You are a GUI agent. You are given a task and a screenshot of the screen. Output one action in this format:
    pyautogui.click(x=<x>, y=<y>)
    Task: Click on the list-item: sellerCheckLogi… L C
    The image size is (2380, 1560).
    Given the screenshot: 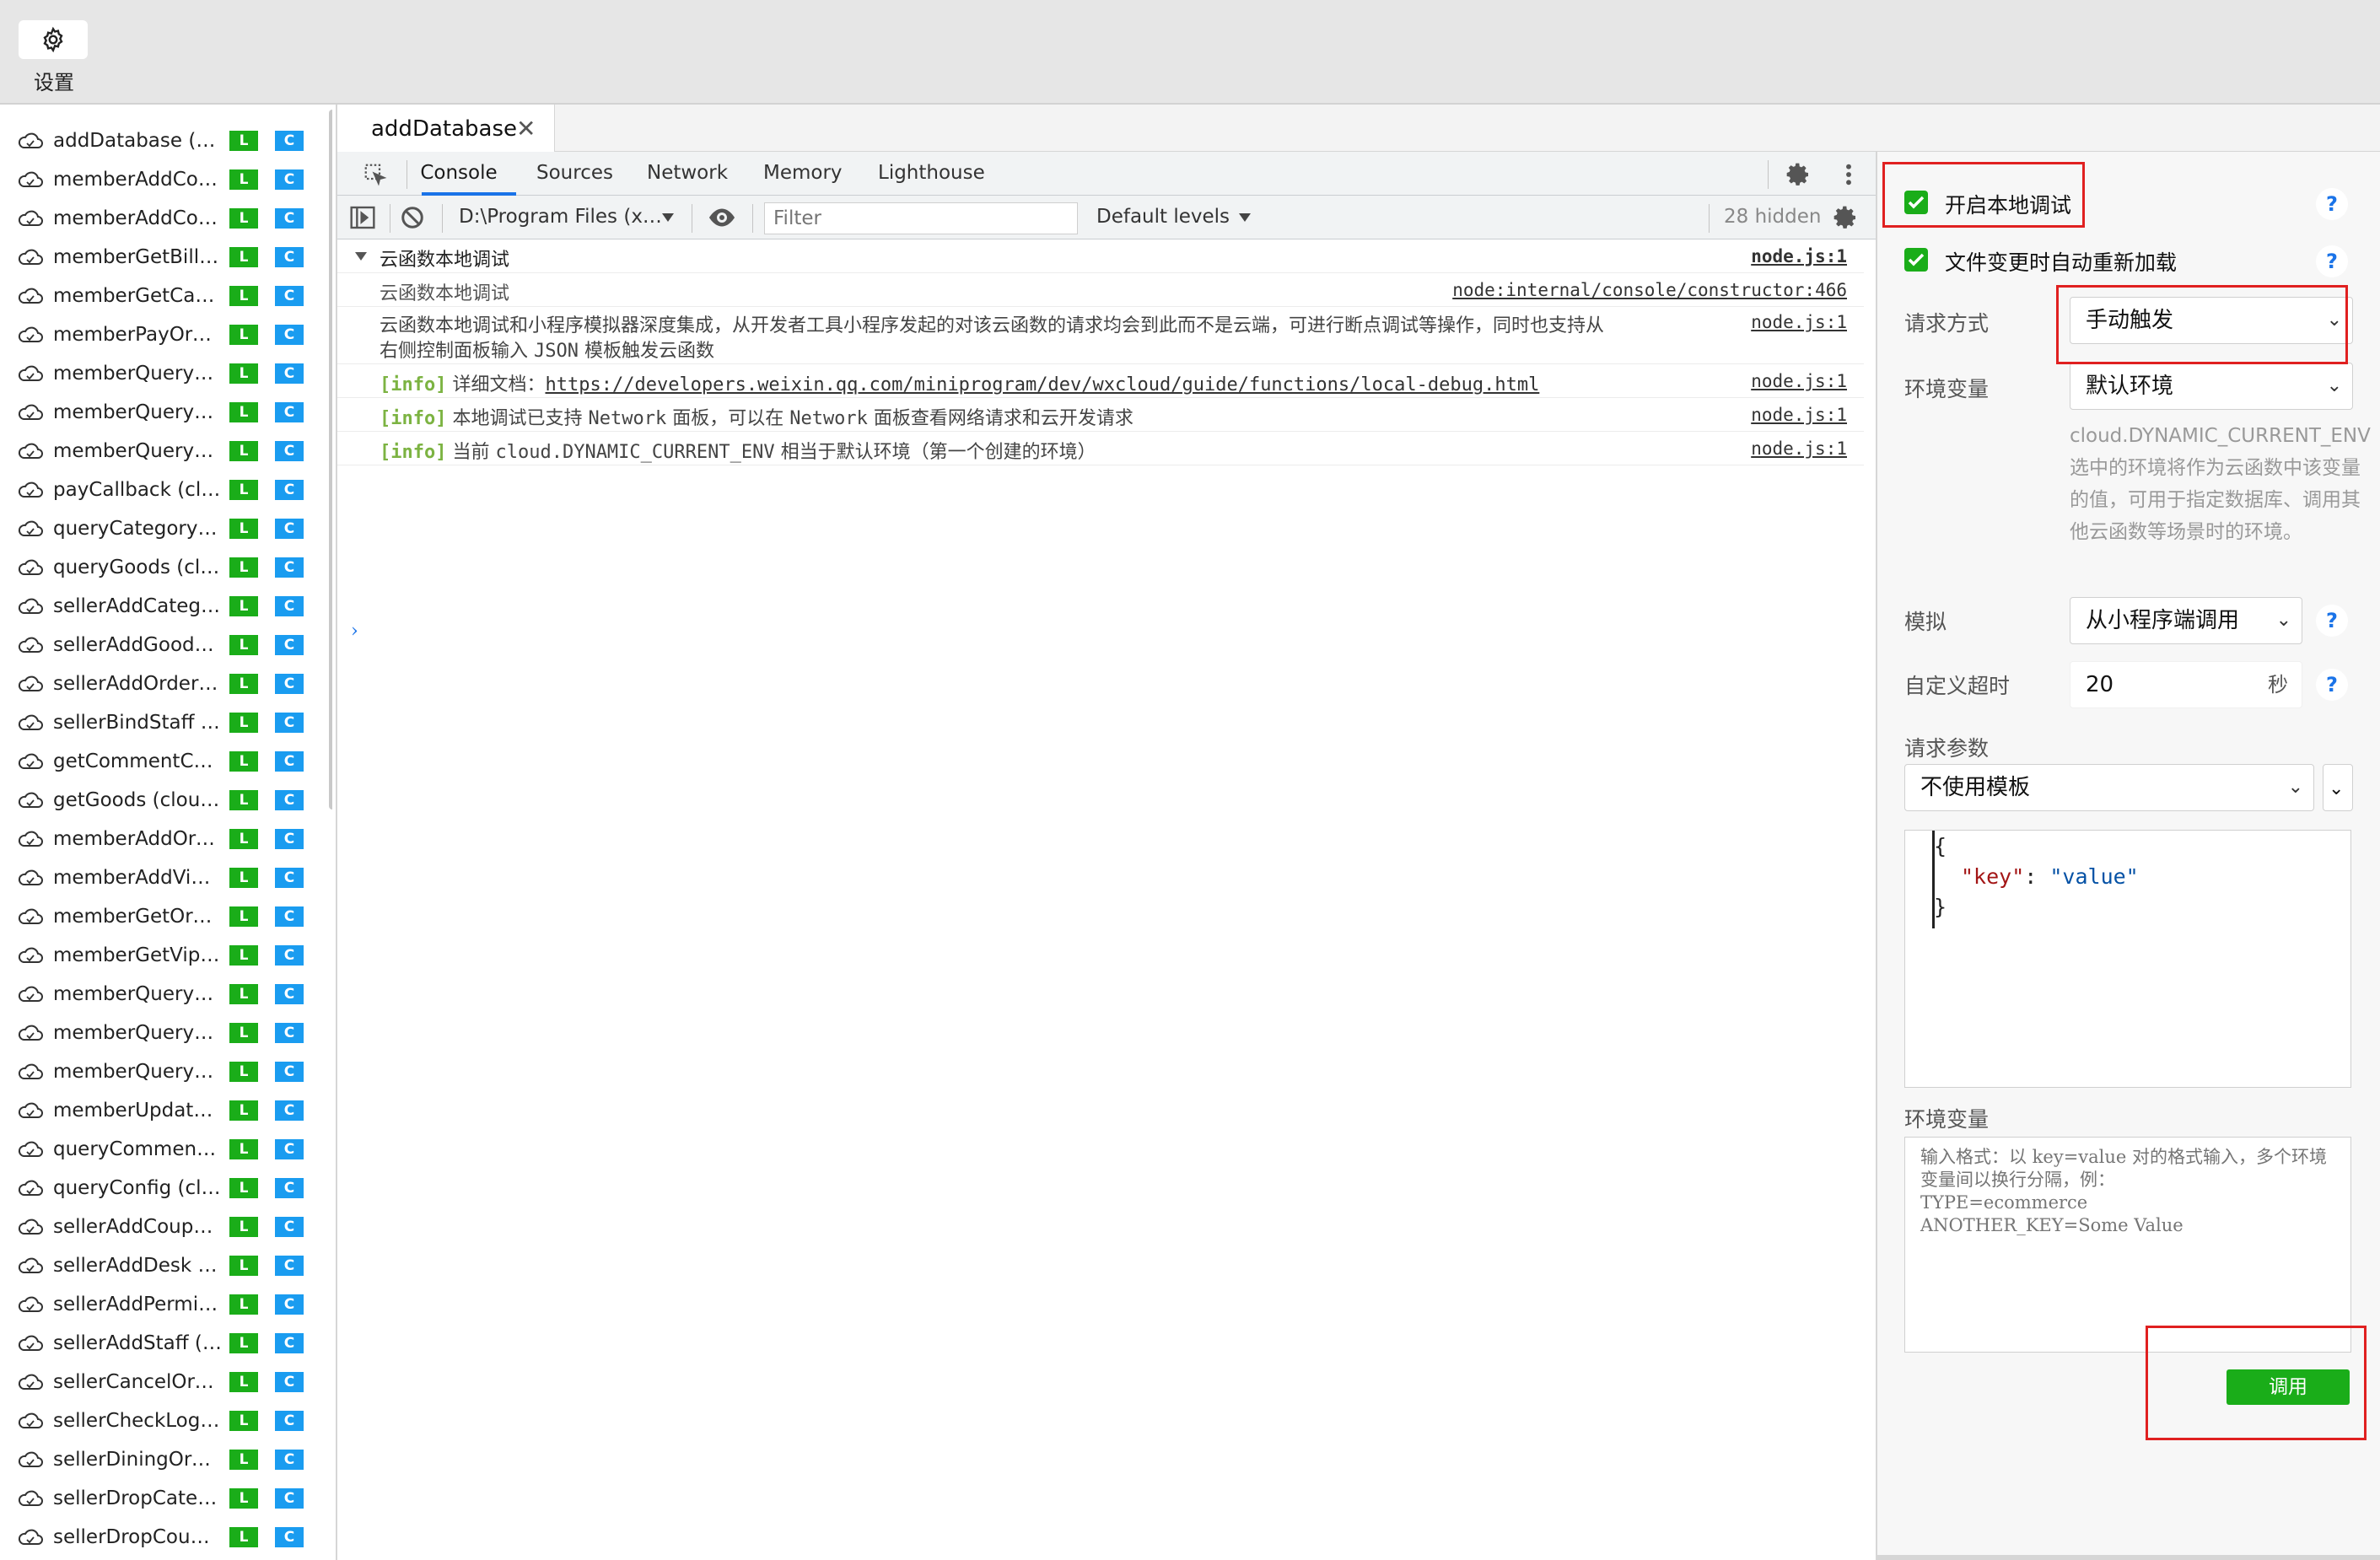 What is the action you would take?
    pyautogui.click(x=166, y=1420)
    